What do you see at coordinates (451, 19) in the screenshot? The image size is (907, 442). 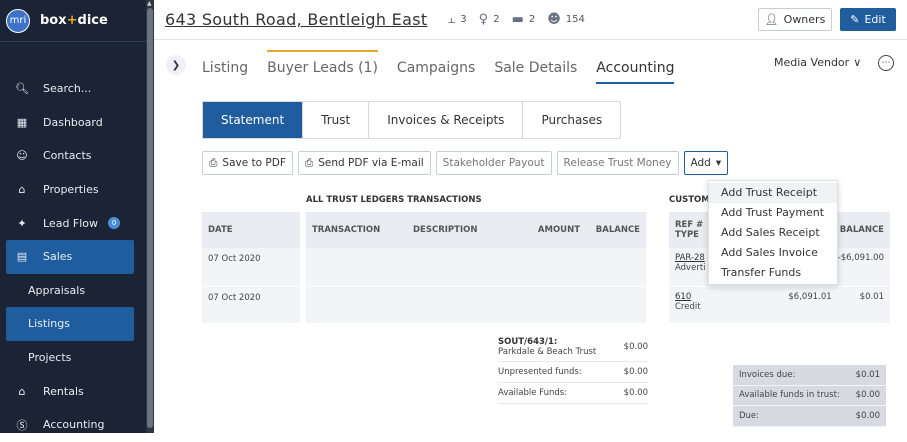 I see `bed-icon: ⫠` at bounding box center [451, 19].